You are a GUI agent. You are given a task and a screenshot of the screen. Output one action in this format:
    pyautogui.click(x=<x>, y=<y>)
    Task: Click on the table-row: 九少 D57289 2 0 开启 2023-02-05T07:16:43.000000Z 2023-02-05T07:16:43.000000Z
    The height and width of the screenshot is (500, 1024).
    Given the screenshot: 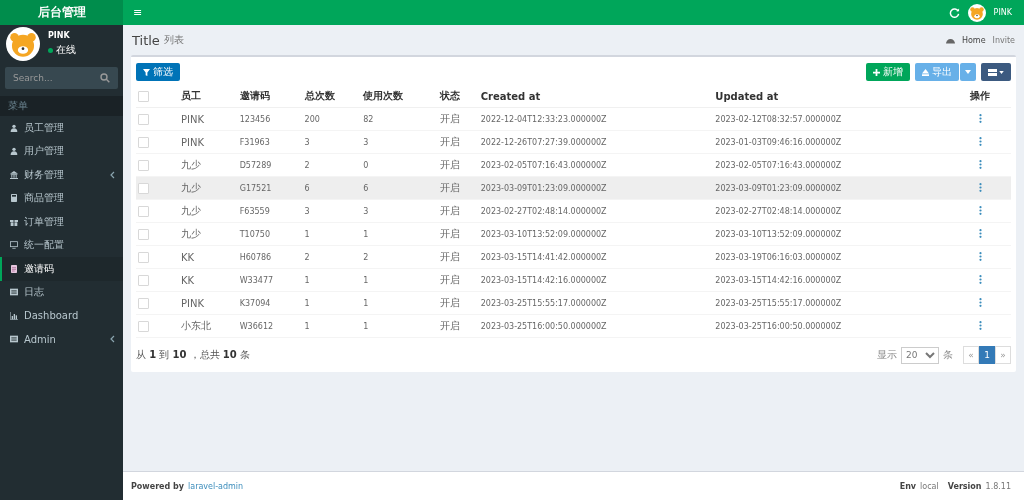 What is the action you would take?
    pyautogui.click(x=573, y=165)
    